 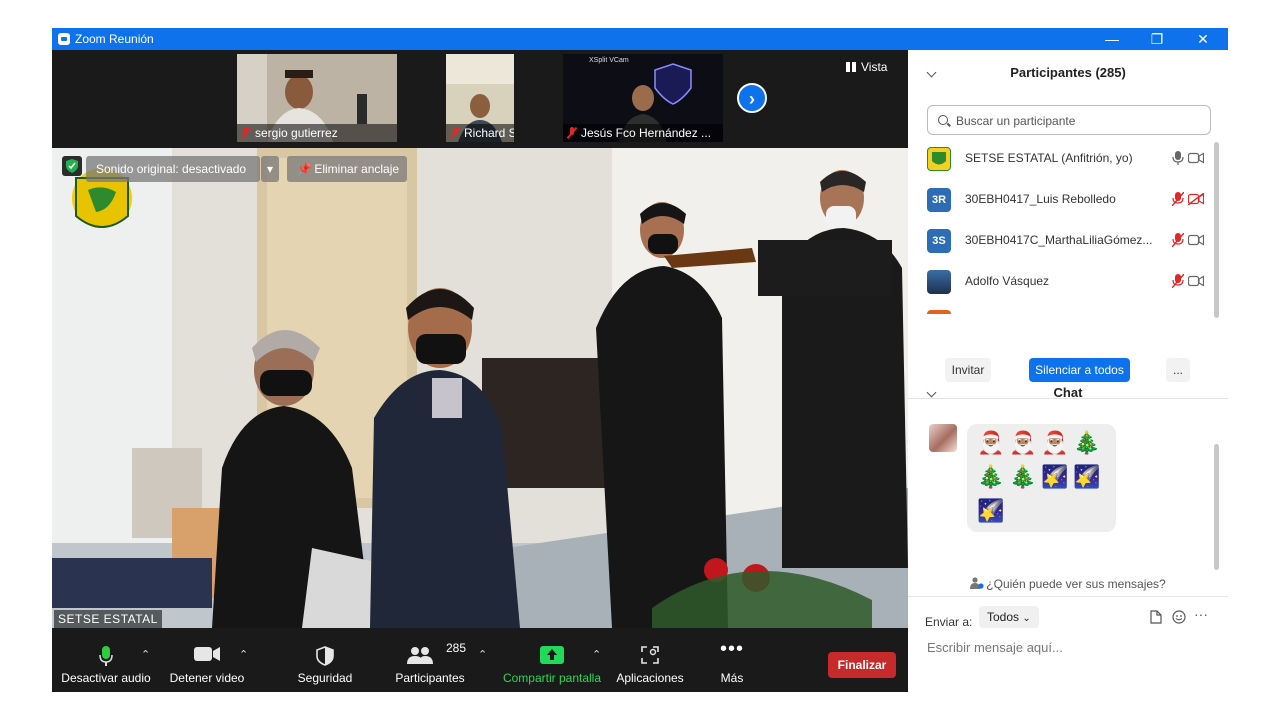 What do you see at coordinates (1203, 39) in the screenshot?
I see `close-button: ✕` at bounding box center [1203, 39].